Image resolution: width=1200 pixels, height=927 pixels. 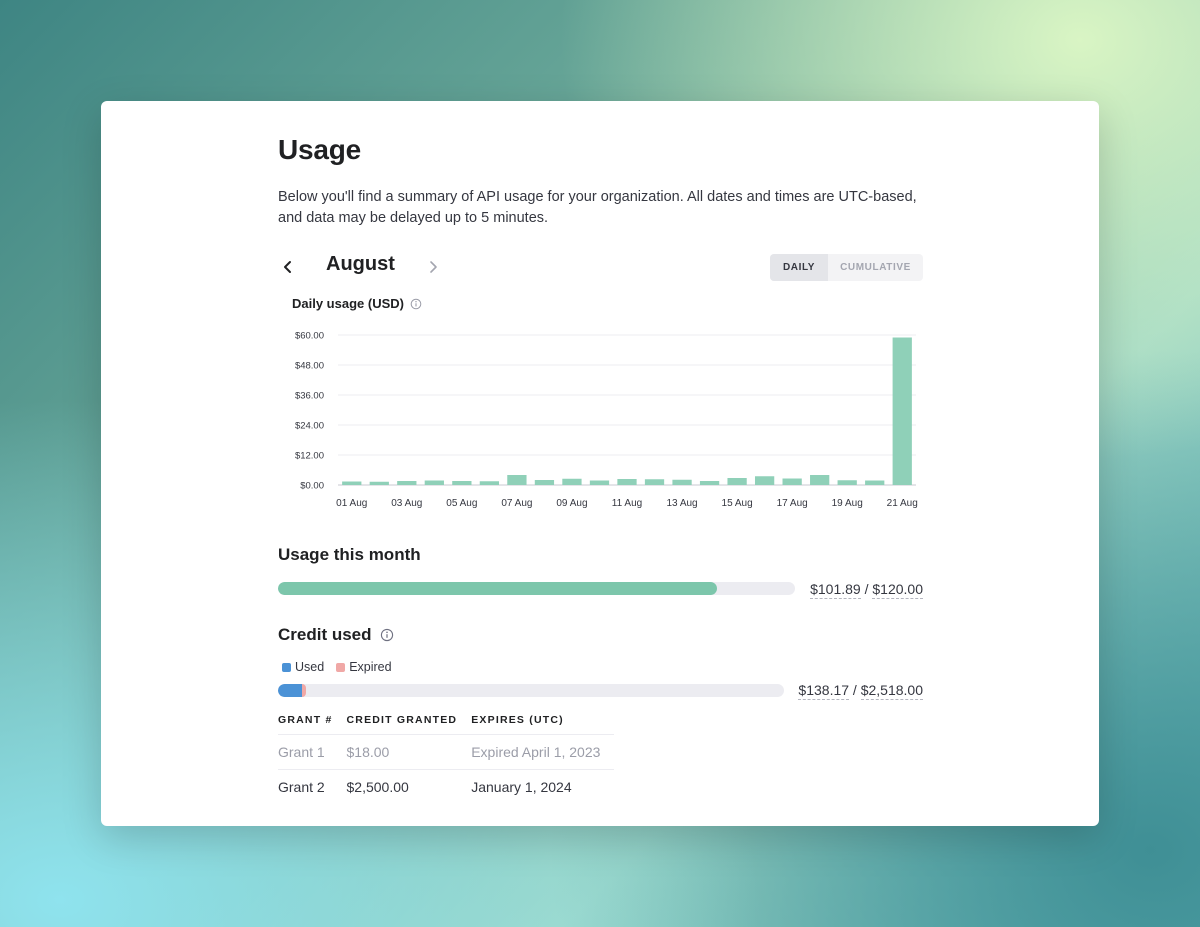 What do you see at coordinates (600, 267) in the screenshot?
I see `month-navigation: August DAILY CUMULATIVE` at bounding box center [600, 267].